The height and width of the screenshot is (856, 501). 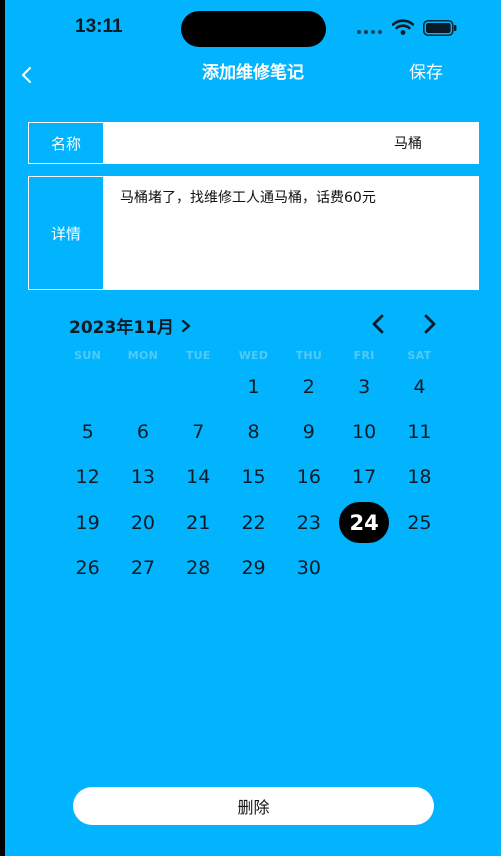 I want to click on calendar-day-number: 21, so click(x=198, y=522).